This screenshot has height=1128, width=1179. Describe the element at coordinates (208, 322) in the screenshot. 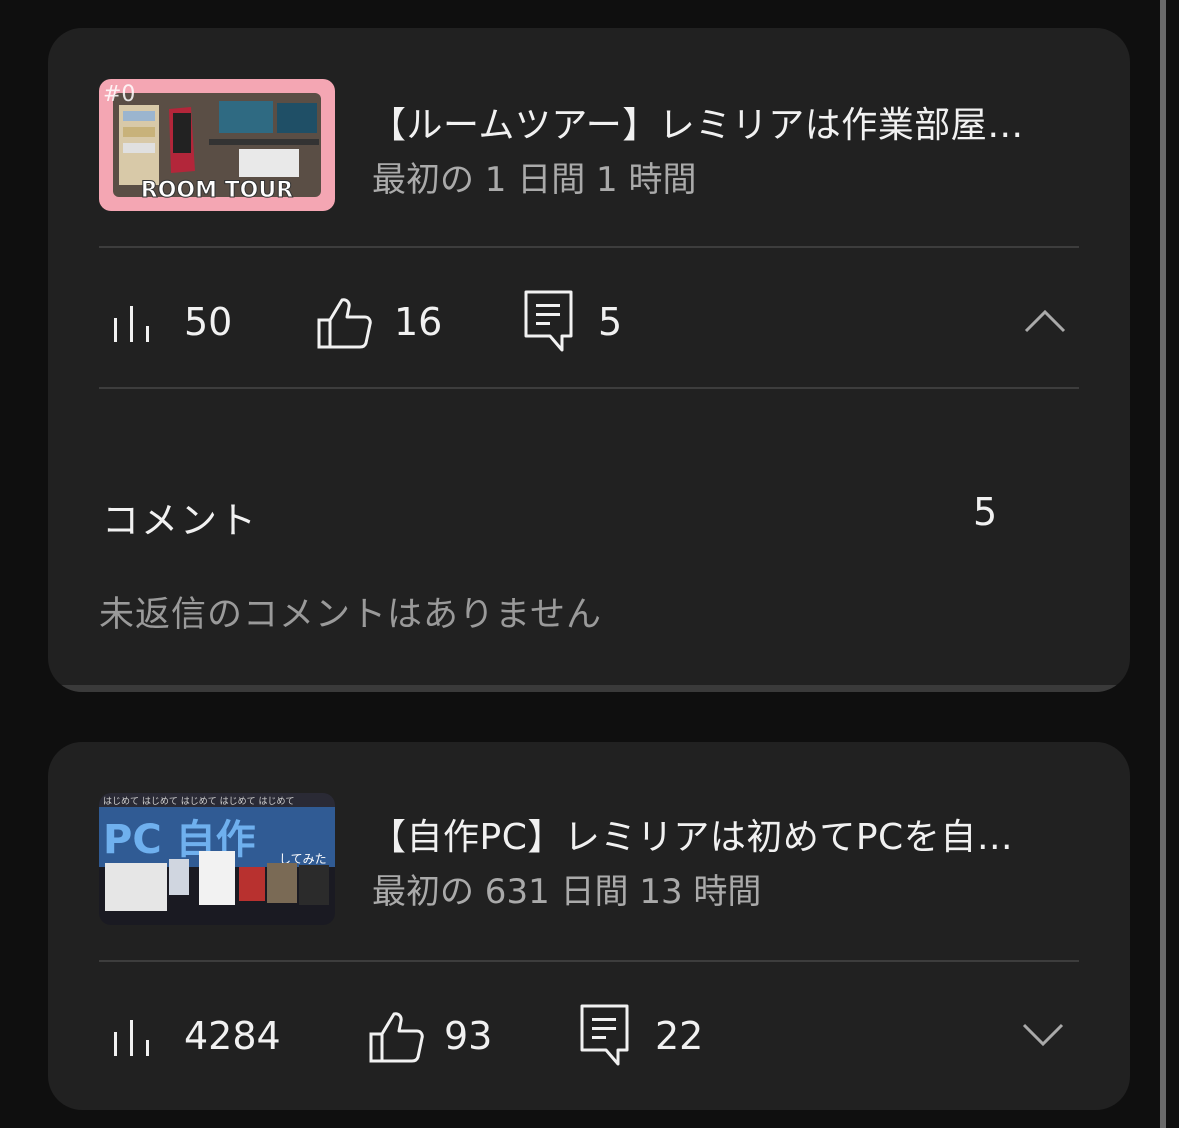

I see `views-count: 50` at that location.